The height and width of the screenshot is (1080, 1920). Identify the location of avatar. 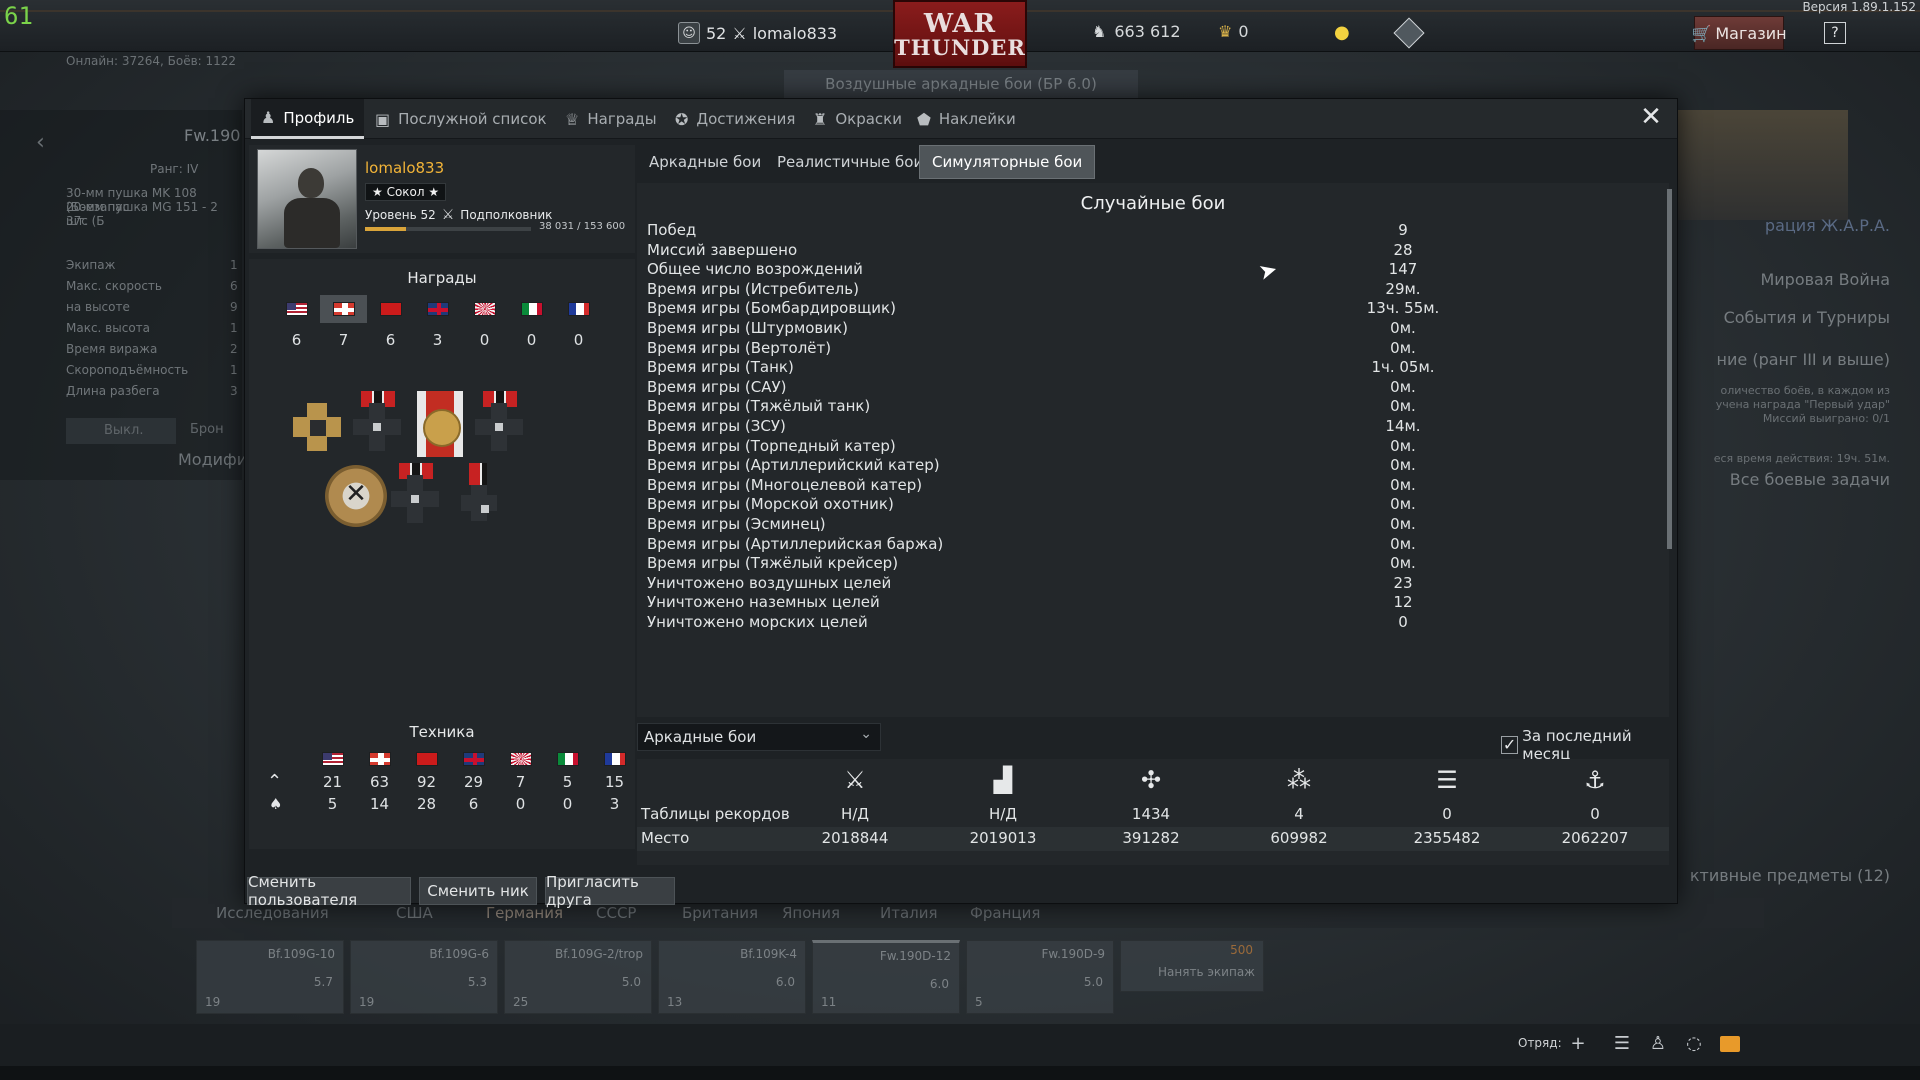
(307, 199).